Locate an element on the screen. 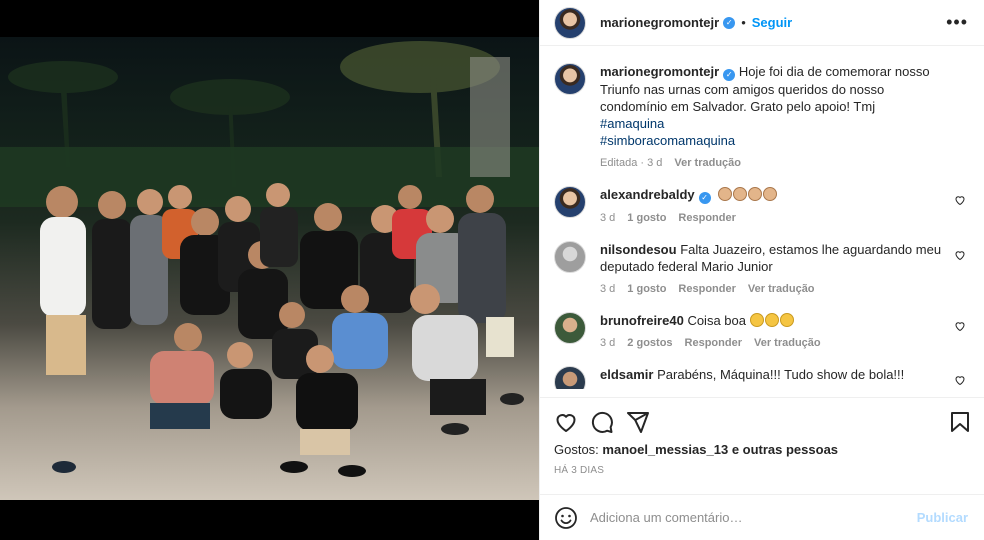 This screenshot has width=984, height=540. follow-button: Seguir is located at coordinates (772, 22).